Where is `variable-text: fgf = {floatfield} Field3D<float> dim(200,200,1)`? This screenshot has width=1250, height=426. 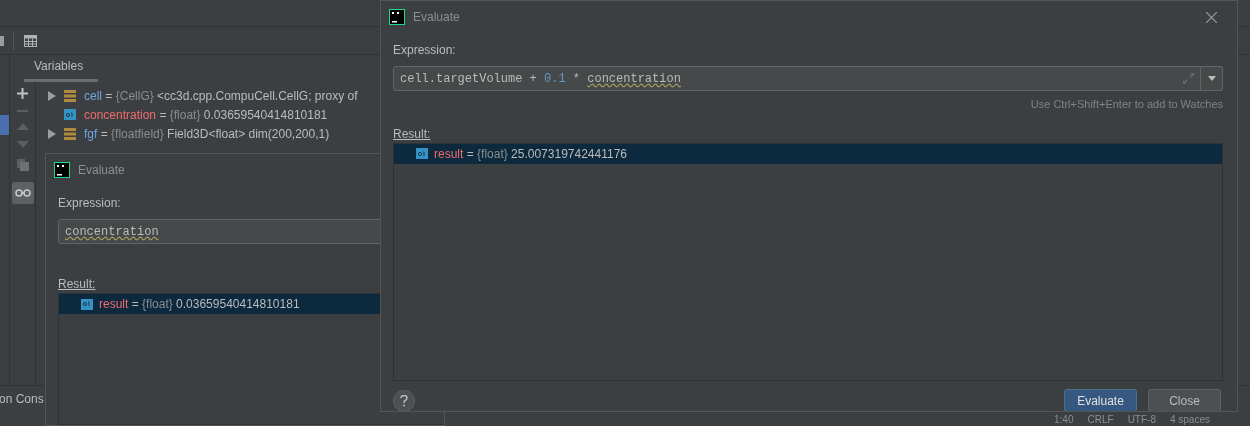 variable-text: fgf = {floatfield} Field3D<float> dim(200,200,1) is located at coordinates (207, 134).